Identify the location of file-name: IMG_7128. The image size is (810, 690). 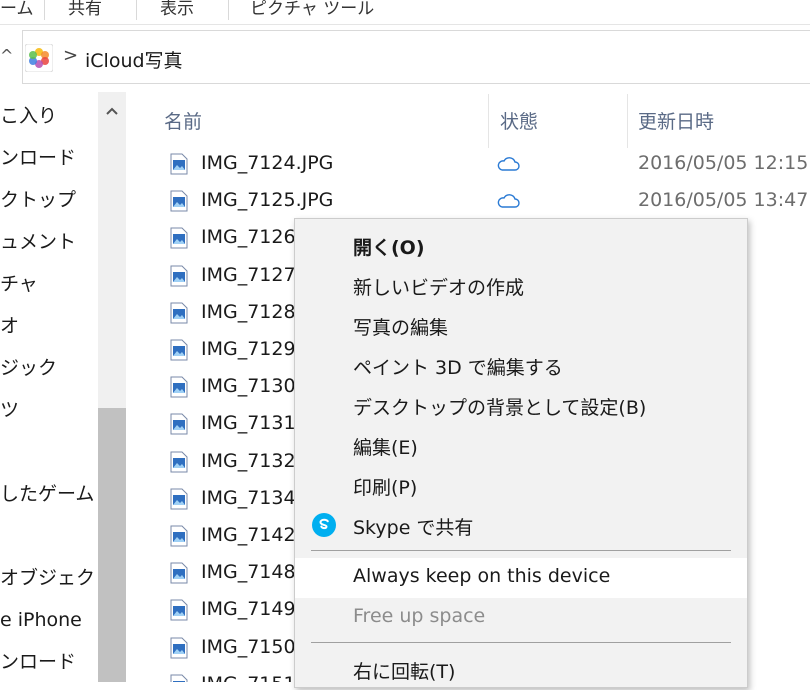
(248, 311).